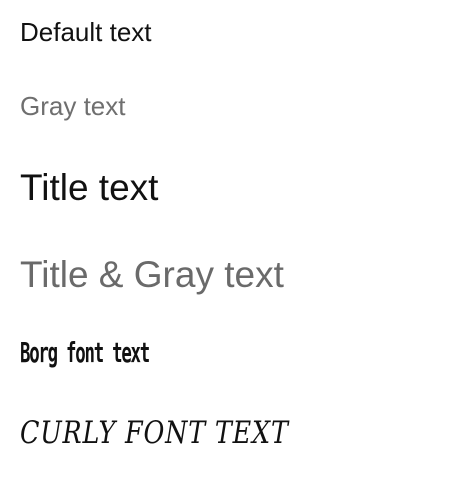  What do you see at coordinates (85, 352) in the screenshot?
I see `borg-font-text-sample: Borg font text` at bounding box center [85, 352].